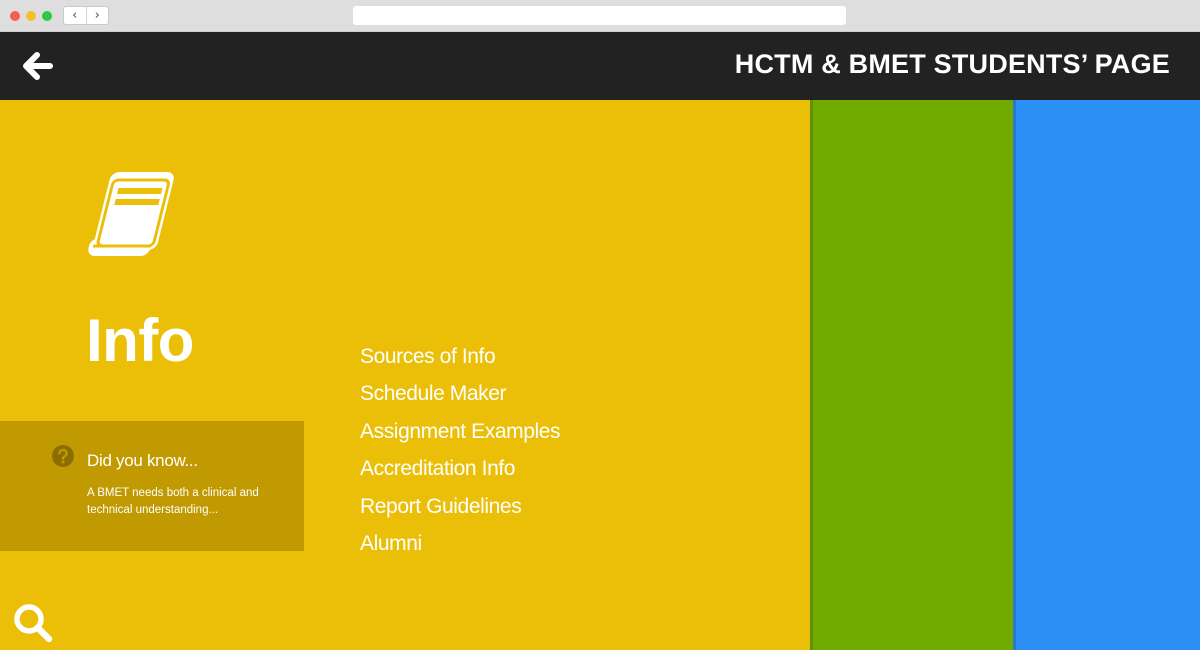 This screenshot has height=650, width=1200. Describe the element at coordinates (63, 456) in the screenshot. I see `question-circle-icon` at that location.